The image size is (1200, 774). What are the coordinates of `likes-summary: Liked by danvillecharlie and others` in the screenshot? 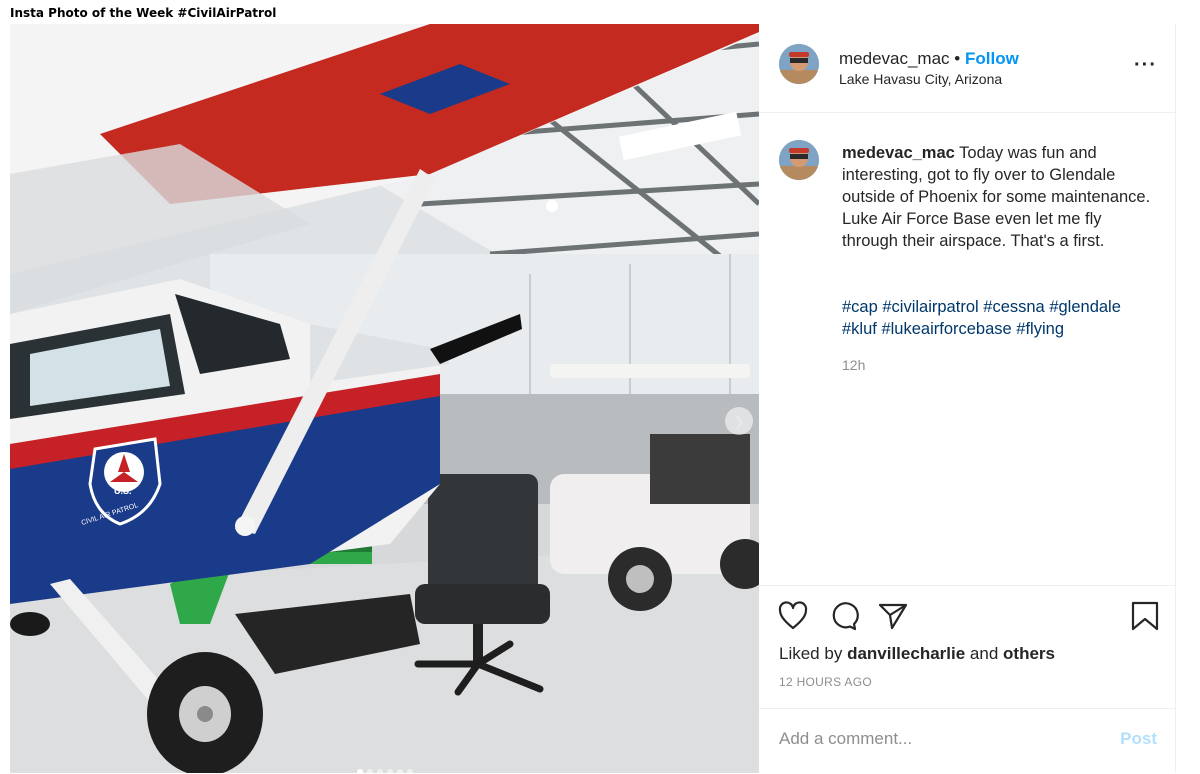 It's located at (917, 654).